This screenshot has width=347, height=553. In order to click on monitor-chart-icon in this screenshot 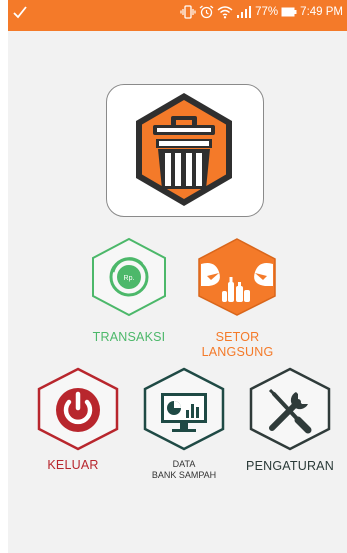, I will do `click(184, 409)`.